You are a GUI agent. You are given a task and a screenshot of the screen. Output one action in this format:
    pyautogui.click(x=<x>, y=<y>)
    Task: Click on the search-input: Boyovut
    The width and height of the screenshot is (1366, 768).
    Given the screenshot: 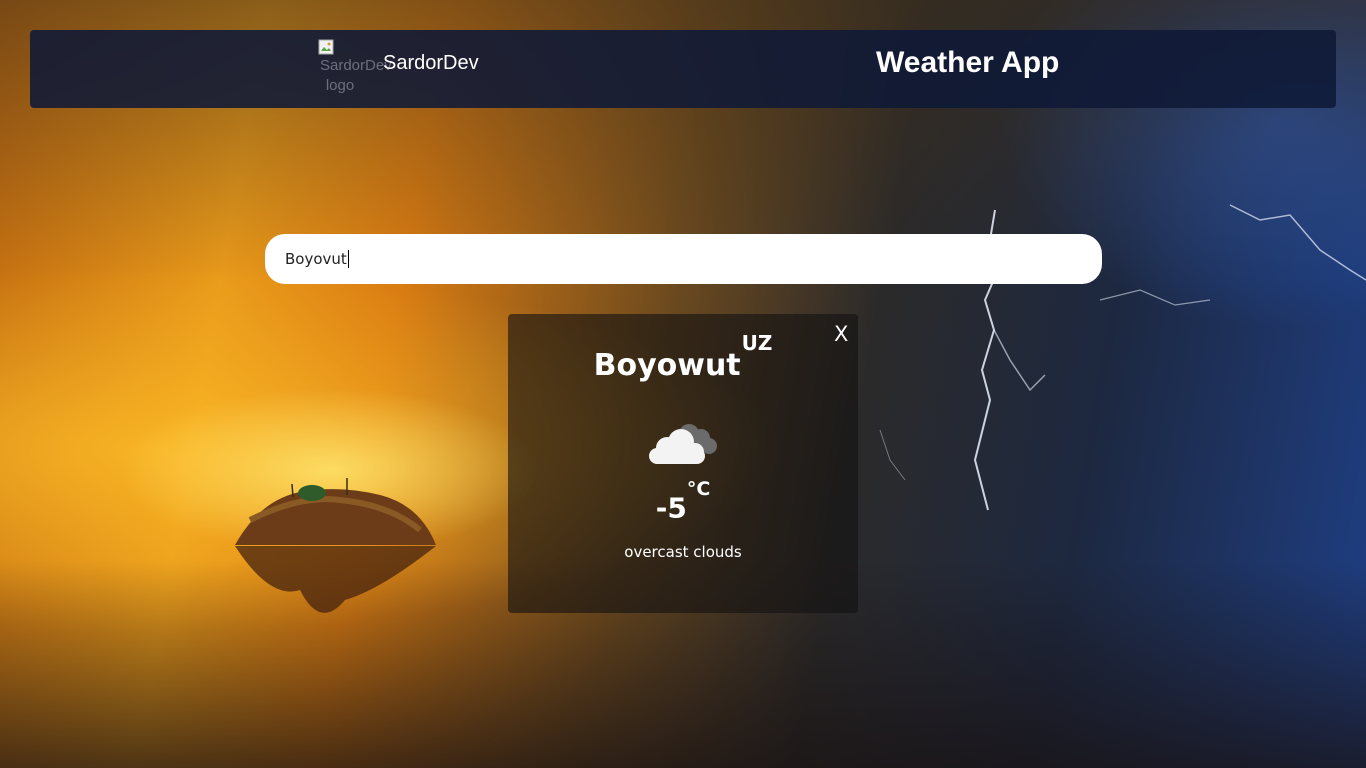 What is the action you would take?
    pyautogui.click(x=683, y=259)
    